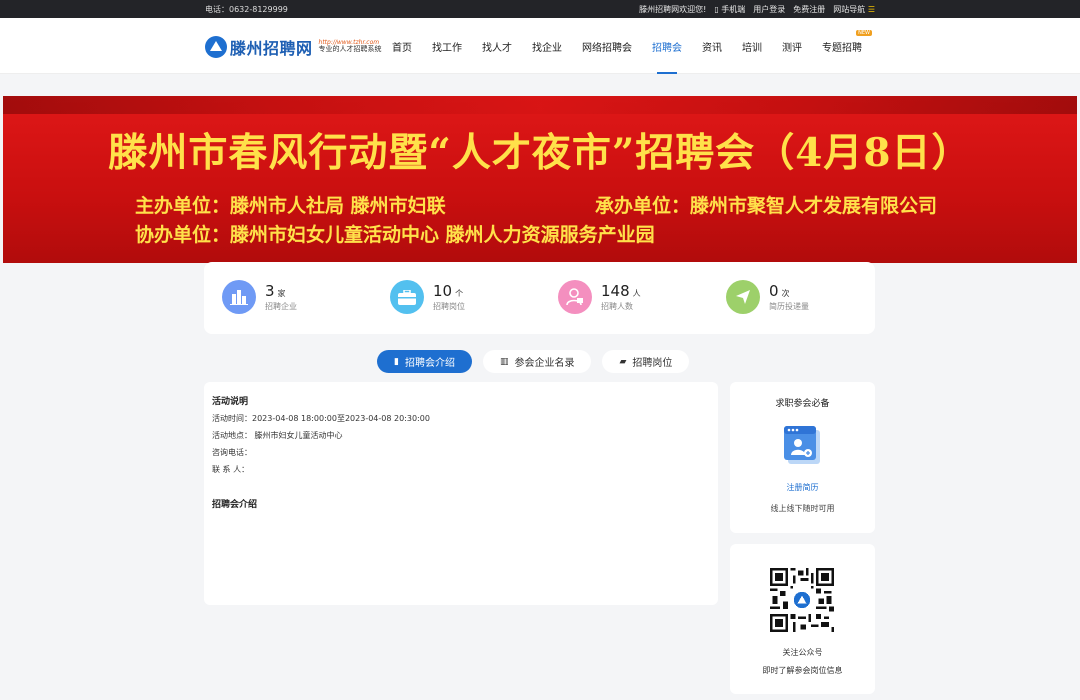  What do you see at coordinates (716, 9) in the screenshot?
I see `phone-icon: ▯` at bounding box center [716, 9].